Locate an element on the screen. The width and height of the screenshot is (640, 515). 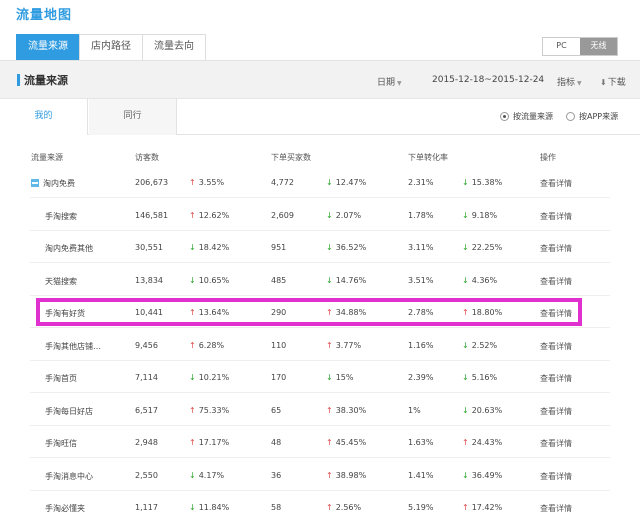
change-value: 45.45% is located at coordinates (351, 442).